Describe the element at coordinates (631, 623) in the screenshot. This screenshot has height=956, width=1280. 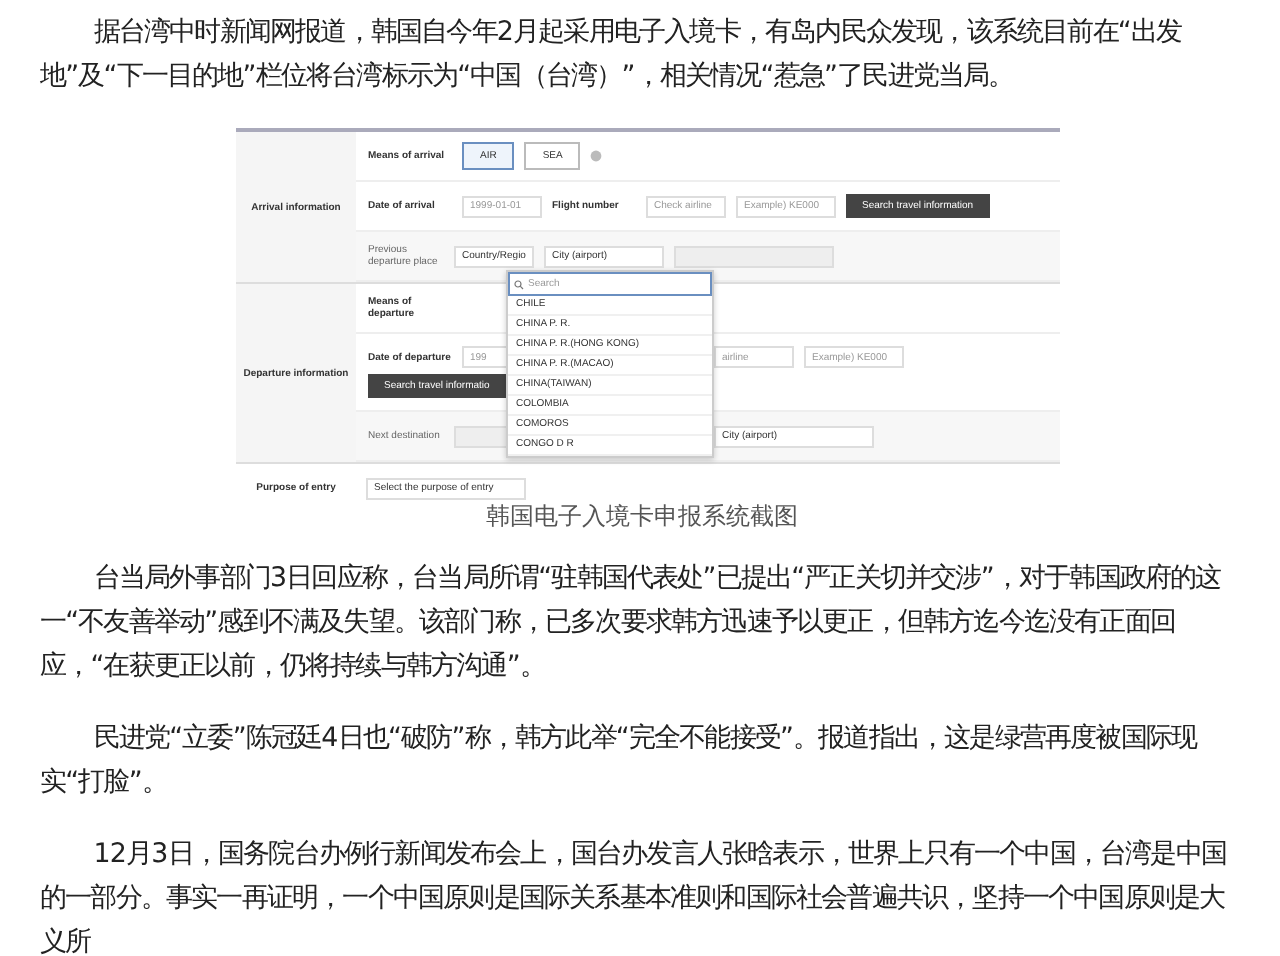
I see `article-paragraph: 台当局外事部门3日回应称，台当局所谓“驻韩国代表处”已提出“严正关切并交涉”，对于韩国政府的这一“不友善举动”感到不满及失望。该部门称，已多次要求韩方迅速予以更正，但韩方迄今迄没有正面回应，“在获更正以前，仍将持续与韩方沟通”。` at that location.